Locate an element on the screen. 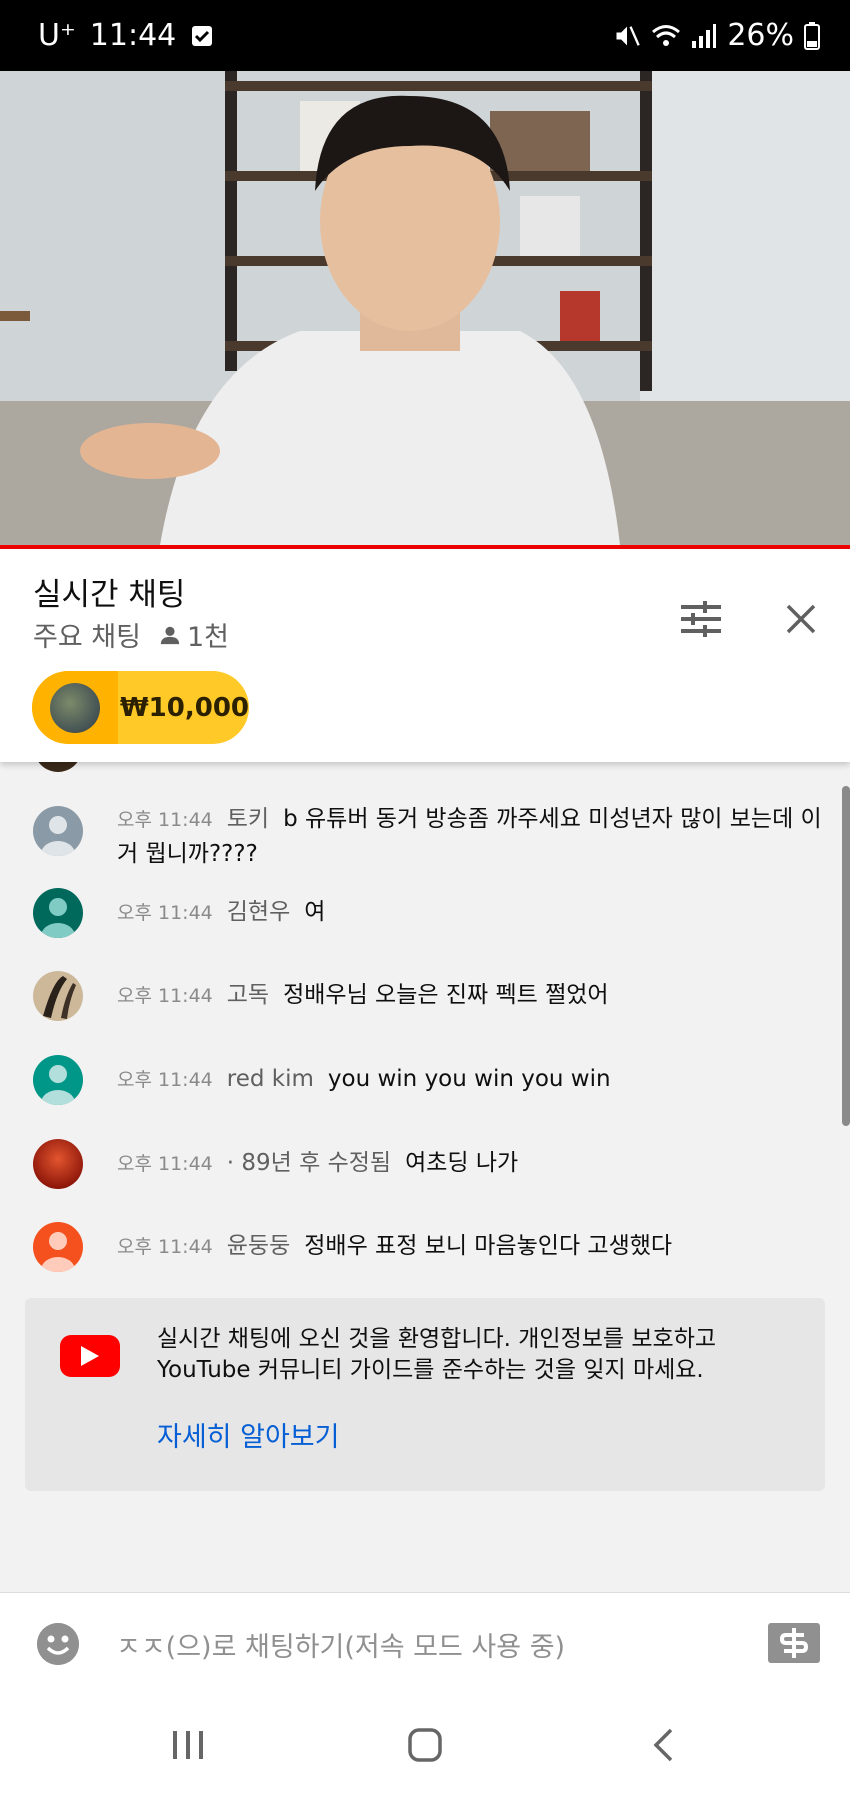 This screenshot has height=1795, width=850. chat-message-content: 오후 11:44 고독 정배우님 오늘은 진짜 펙트 쩔었어 is located at coordinates (470, 995).